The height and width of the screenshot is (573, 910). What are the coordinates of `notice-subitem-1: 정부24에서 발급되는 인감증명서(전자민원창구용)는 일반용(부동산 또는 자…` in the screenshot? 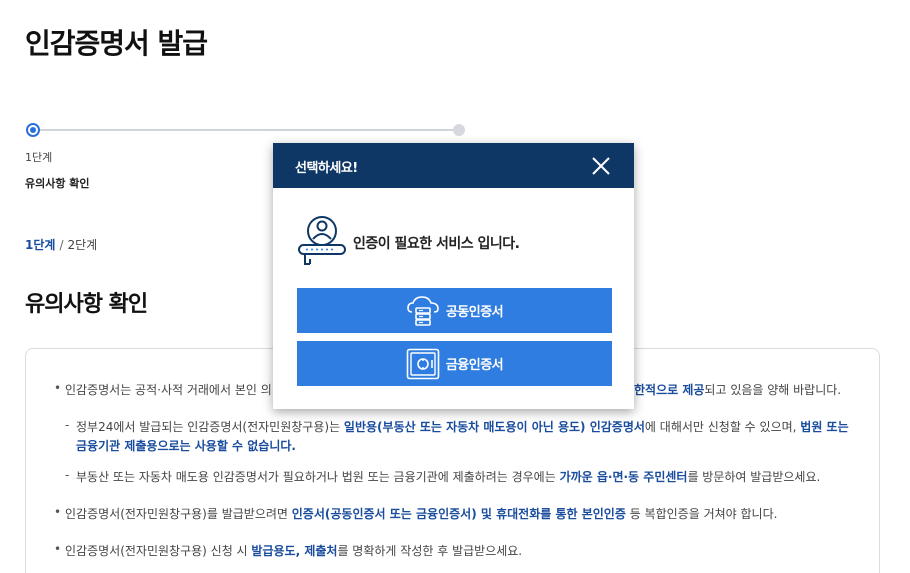 It's located at (457, 426).